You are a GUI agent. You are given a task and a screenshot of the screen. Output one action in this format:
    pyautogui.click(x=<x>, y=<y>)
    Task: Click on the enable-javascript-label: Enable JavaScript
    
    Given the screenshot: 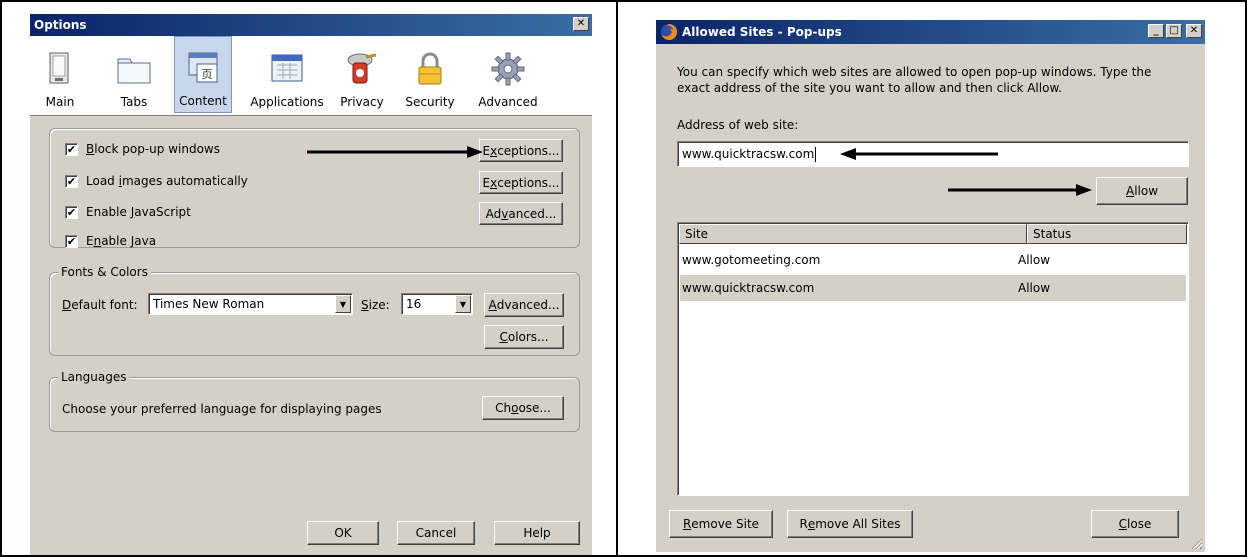 What is the action you would take?
    pyautogui.click(x=138, y=212)
    